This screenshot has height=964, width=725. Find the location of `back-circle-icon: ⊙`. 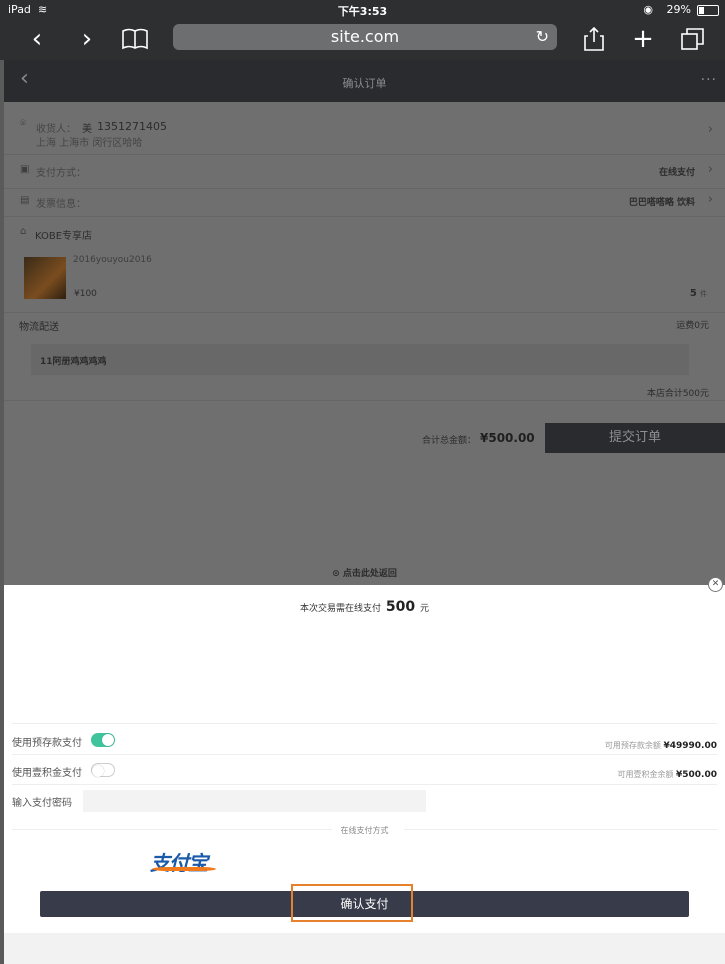

back-circle-icon: ⊙ is located at coordinates (336, 574).